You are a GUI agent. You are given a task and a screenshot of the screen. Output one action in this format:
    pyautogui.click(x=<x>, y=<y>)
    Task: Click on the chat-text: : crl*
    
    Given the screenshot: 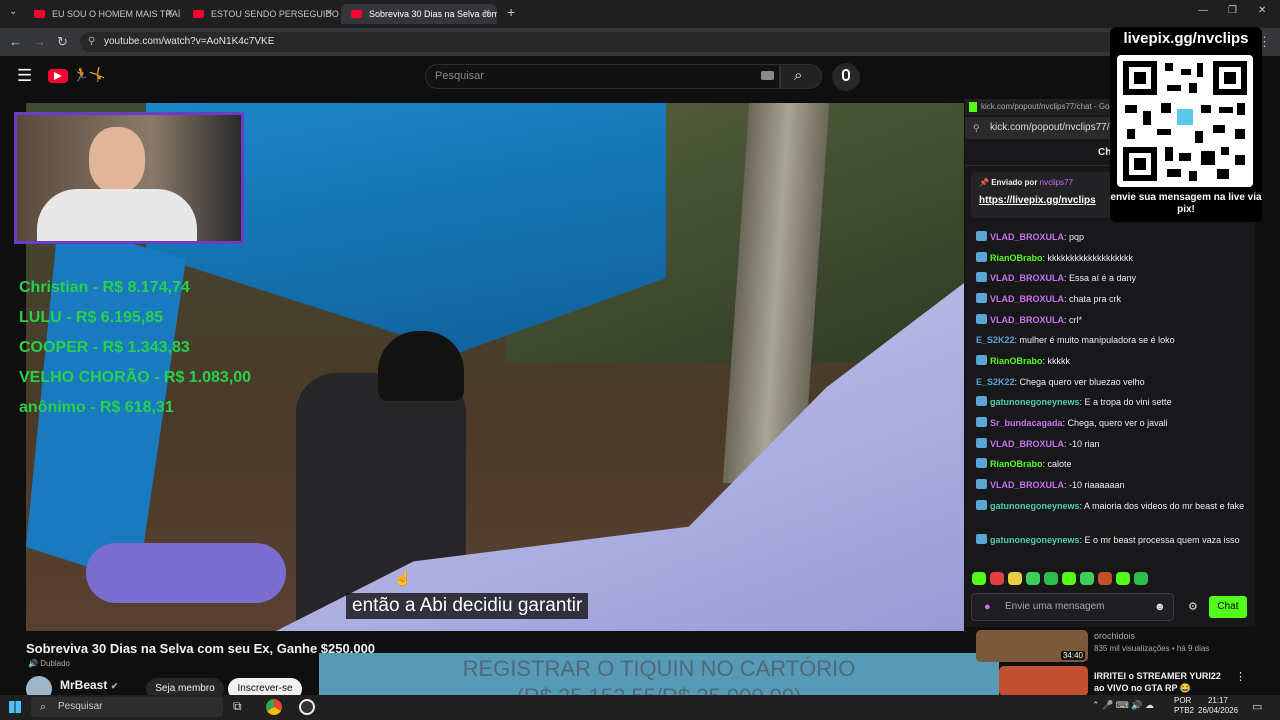 What is the action you would take?
    pyautogui.click(x=1073, y=320)
    